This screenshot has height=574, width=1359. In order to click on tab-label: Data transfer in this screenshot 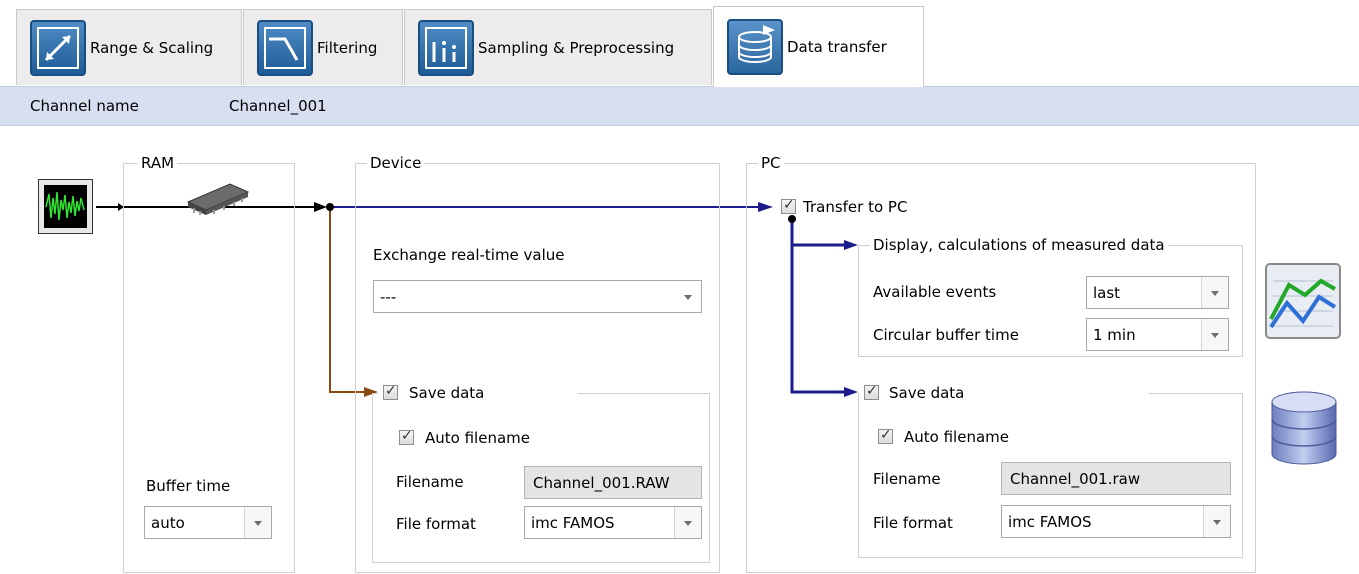, I will do `click(837, 47)`.